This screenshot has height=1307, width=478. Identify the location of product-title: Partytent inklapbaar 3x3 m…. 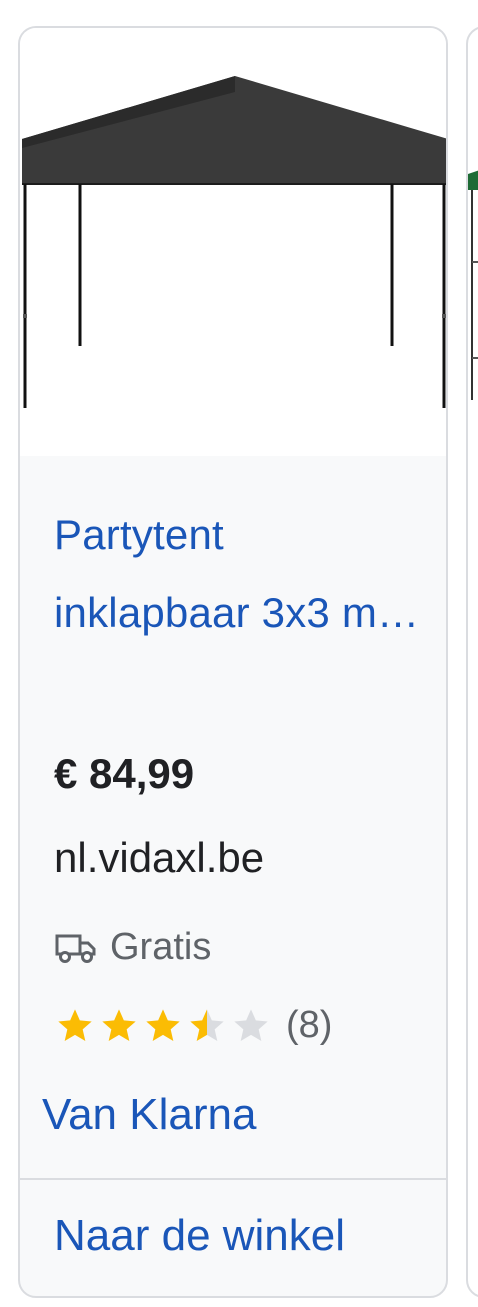
(239, 574).